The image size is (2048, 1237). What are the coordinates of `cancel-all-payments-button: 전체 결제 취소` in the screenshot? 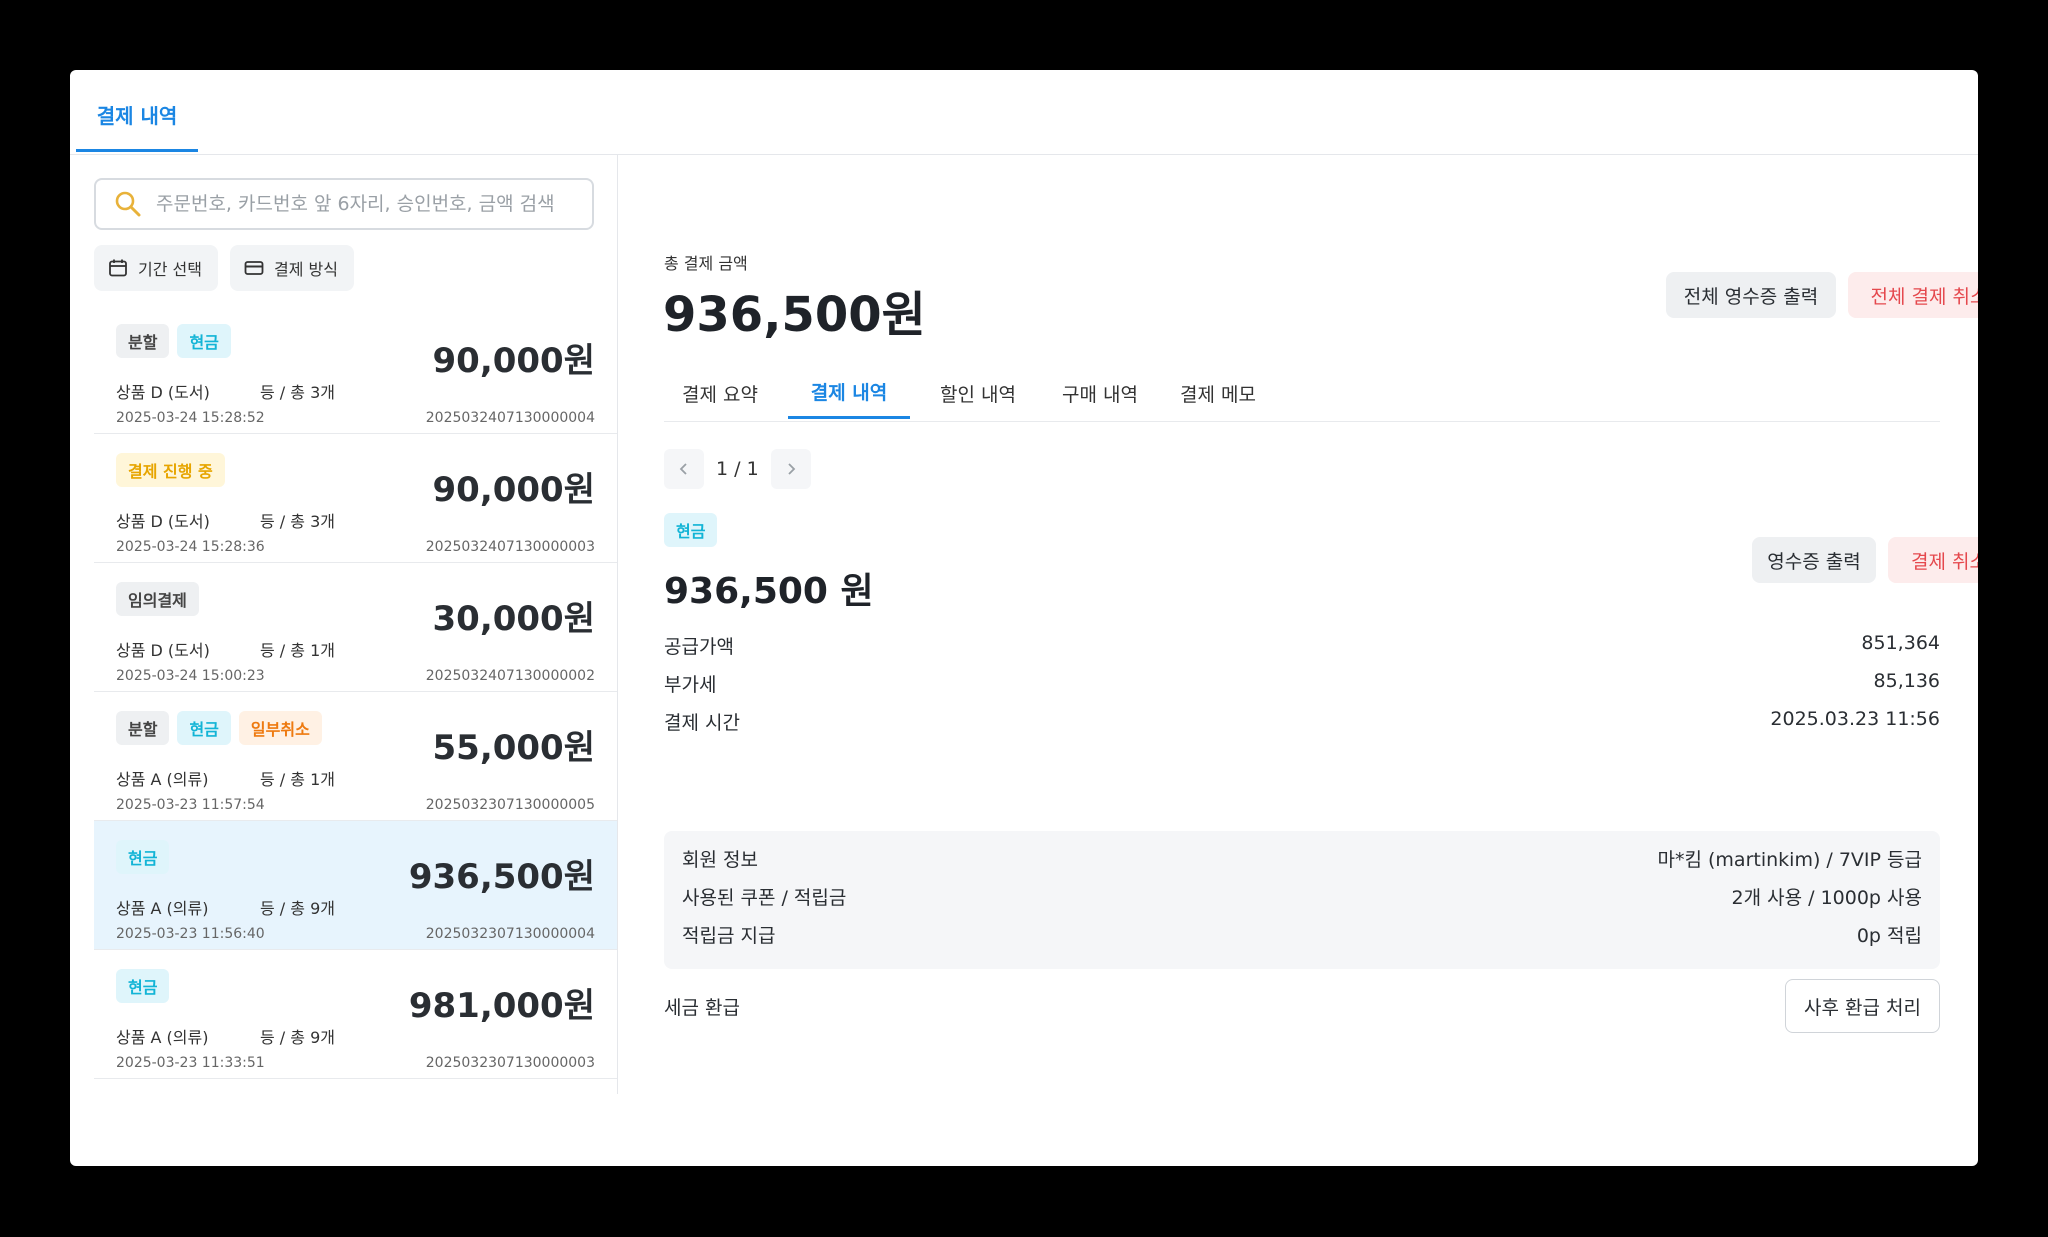 It's located at (1913, 295).